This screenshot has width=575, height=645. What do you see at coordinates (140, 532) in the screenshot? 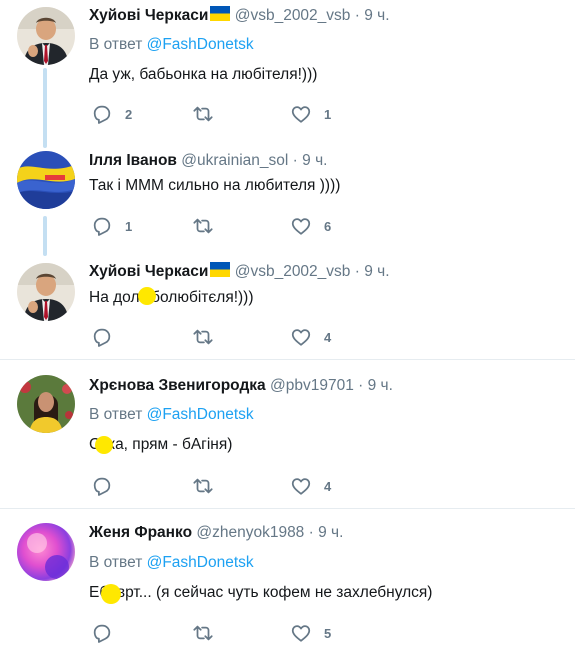
I see `author-name: Женя Франко` at bounding box center [140, 532].